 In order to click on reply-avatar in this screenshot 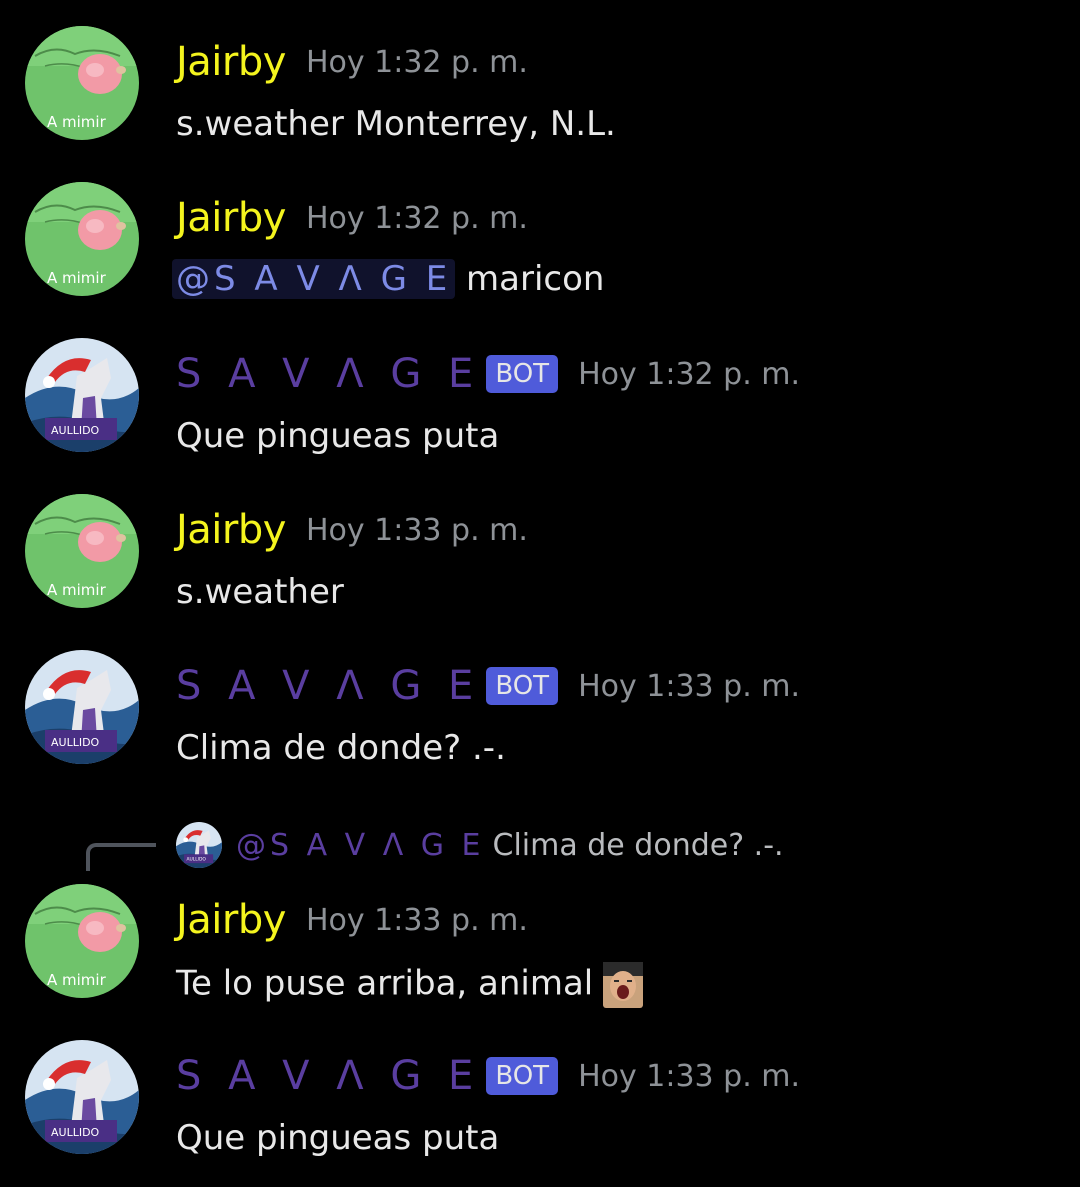, I will do `click(199, 845)`.